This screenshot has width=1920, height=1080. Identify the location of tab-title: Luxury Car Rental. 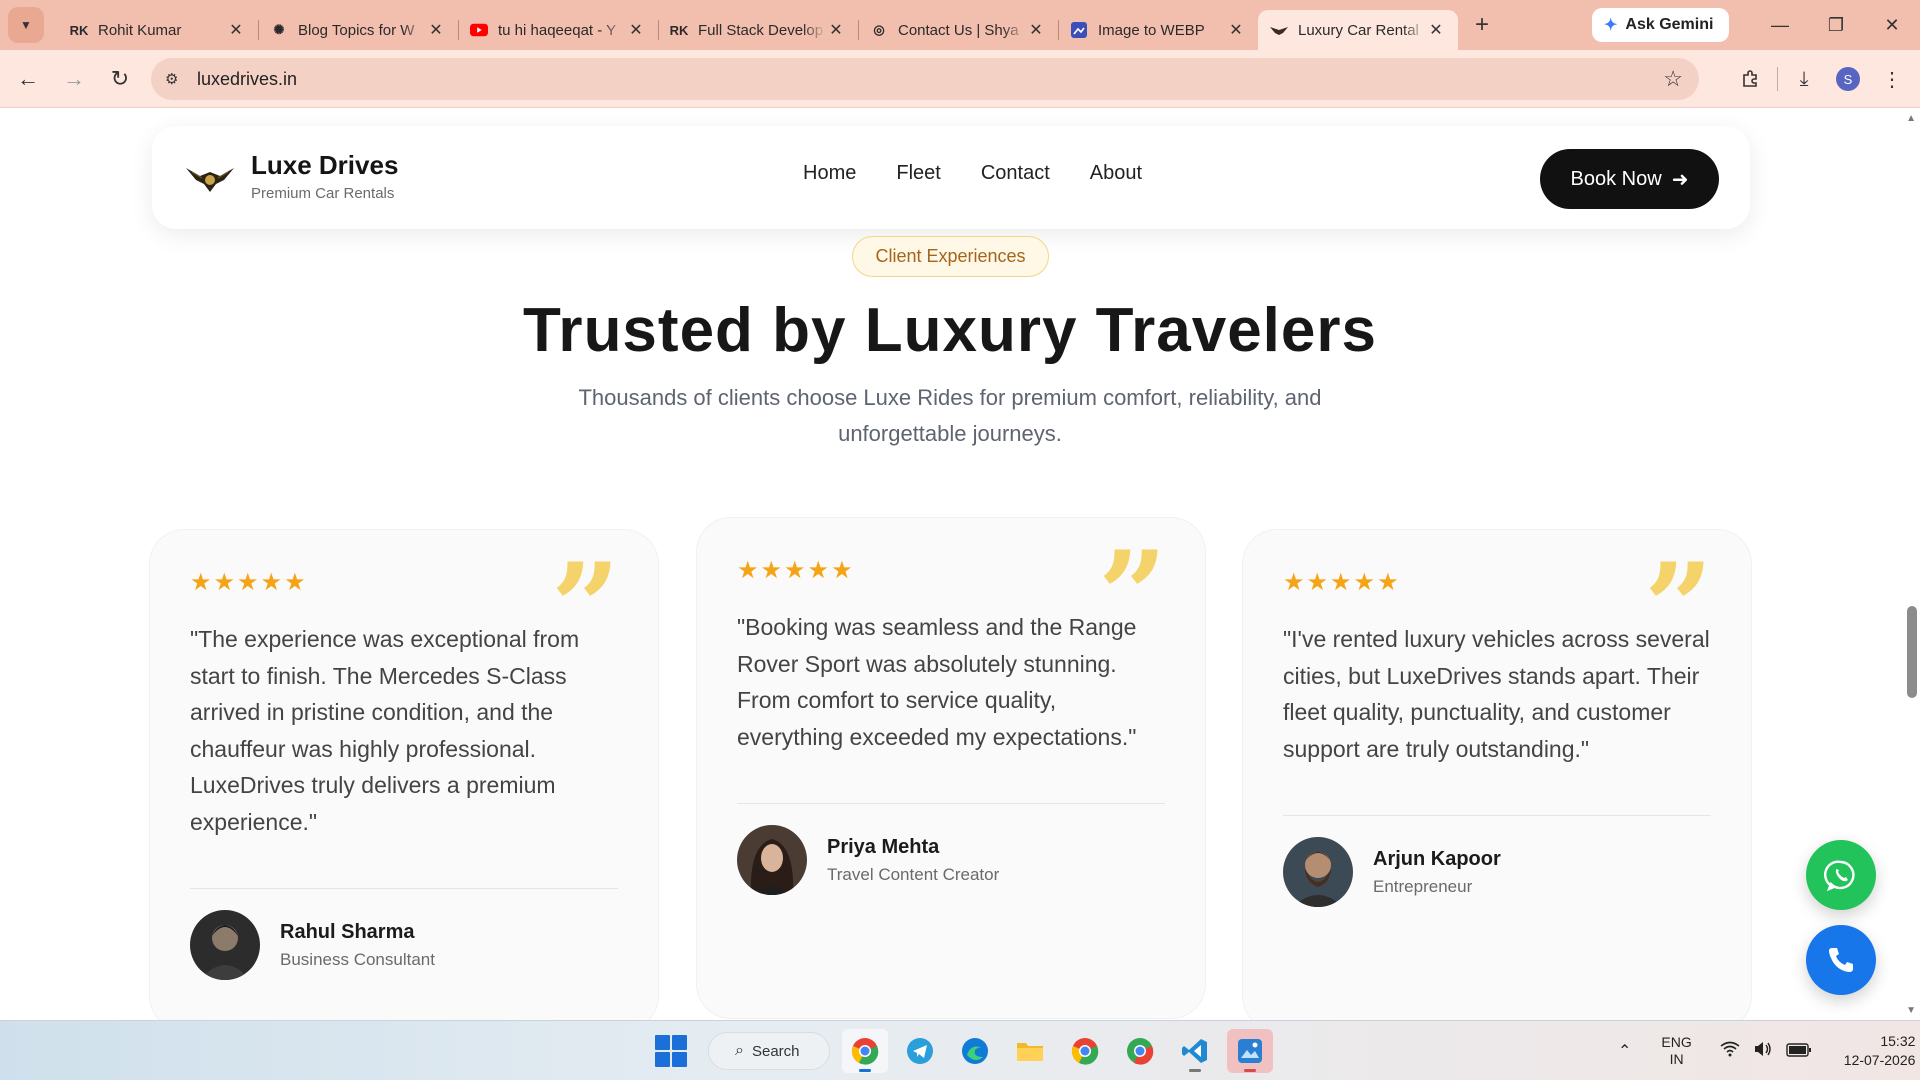
(1358, 30).